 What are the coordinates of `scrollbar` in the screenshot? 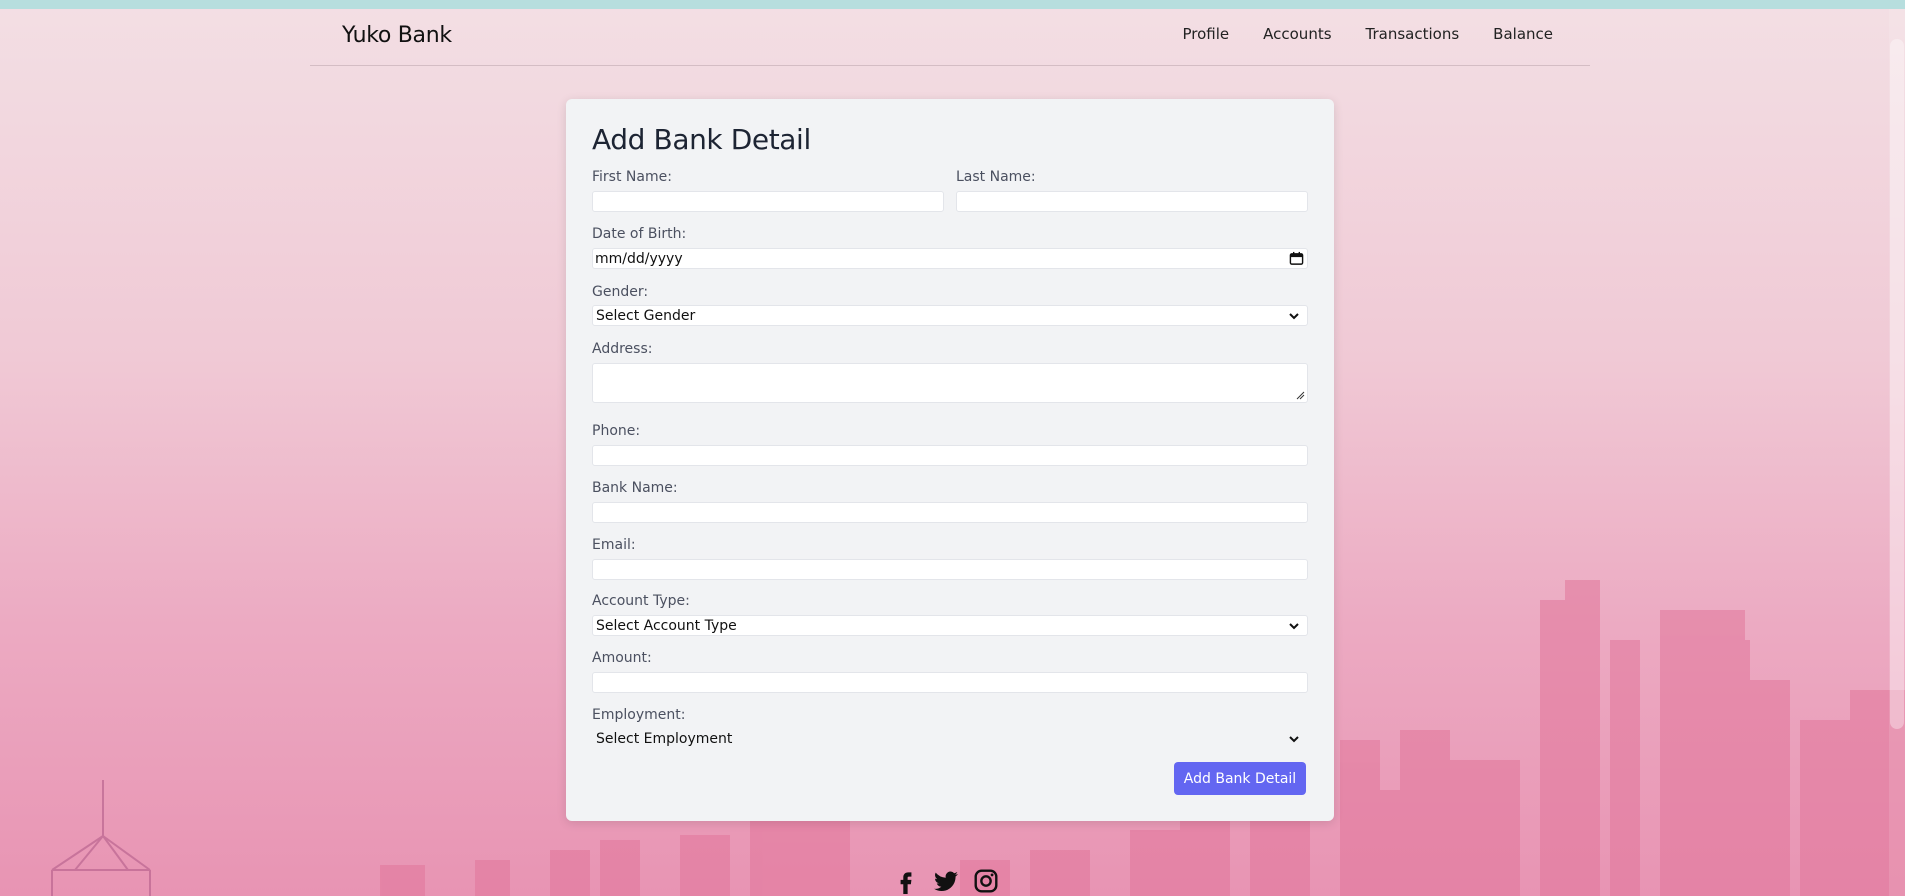 It's located at (1897, 452).